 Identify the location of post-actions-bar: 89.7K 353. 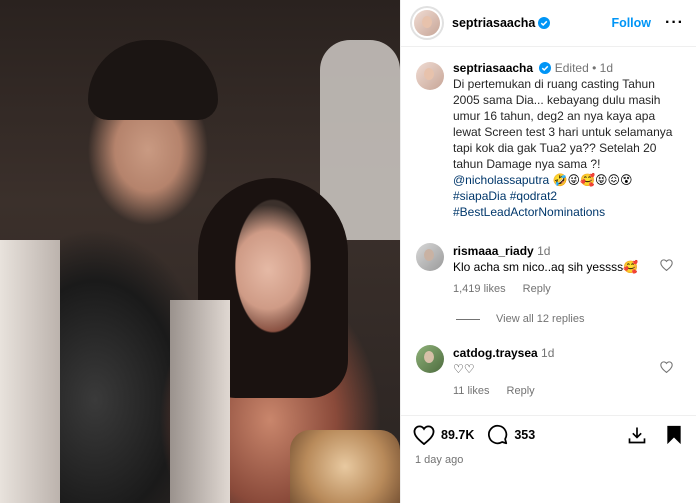
(548, 434).